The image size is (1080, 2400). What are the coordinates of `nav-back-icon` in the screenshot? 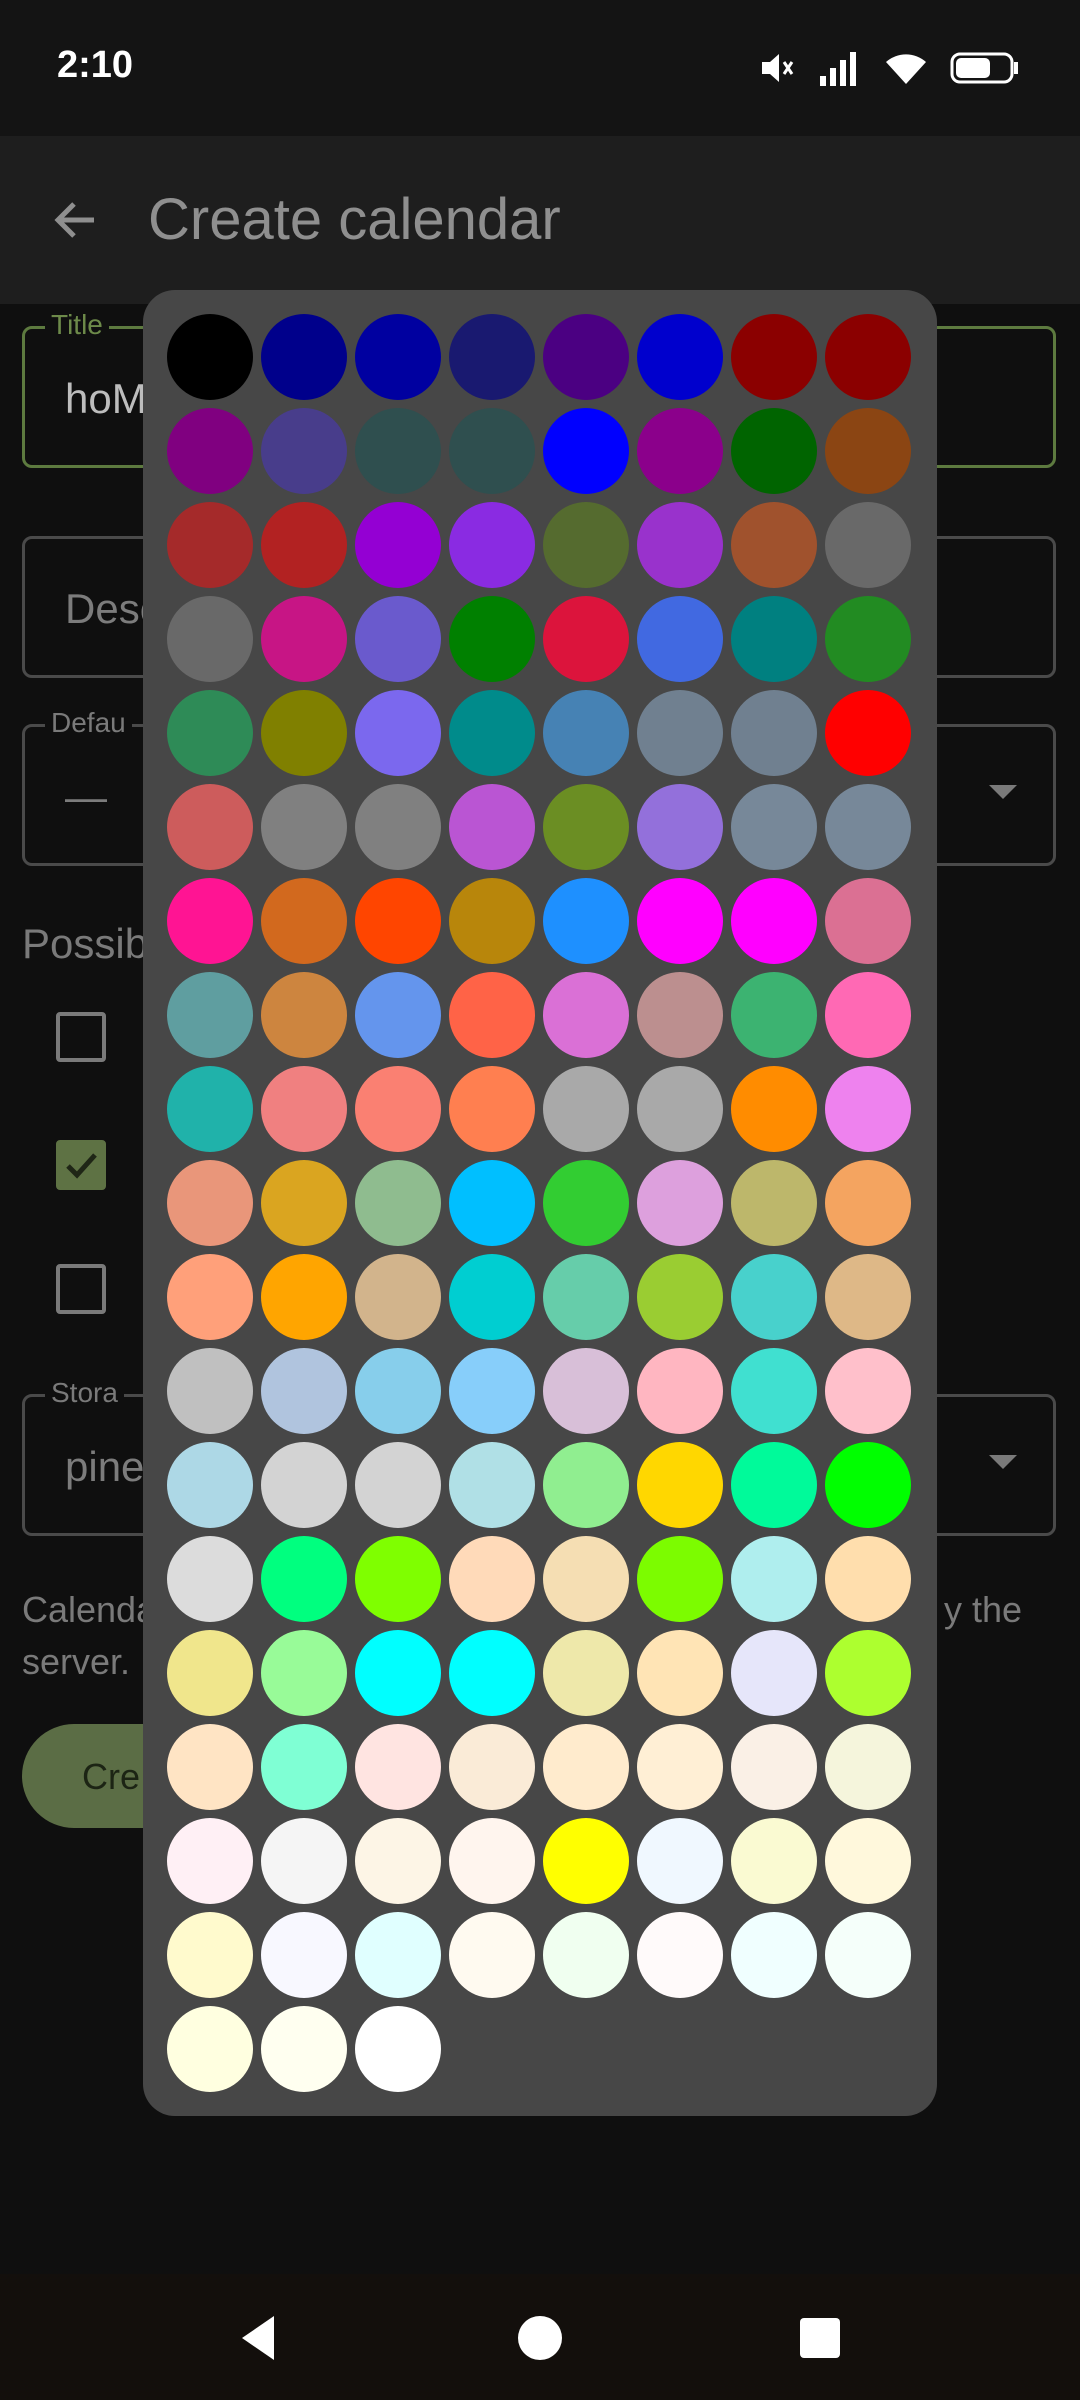 It's located at (260, 2338).